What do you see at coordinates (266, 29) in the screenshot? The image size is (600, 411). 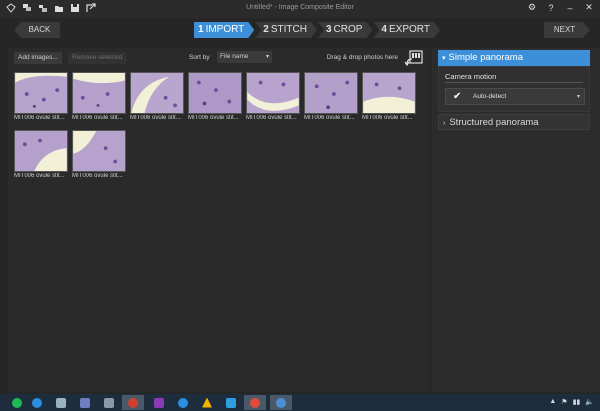 I see `step-number: 2` at bounding box center [266, 29].